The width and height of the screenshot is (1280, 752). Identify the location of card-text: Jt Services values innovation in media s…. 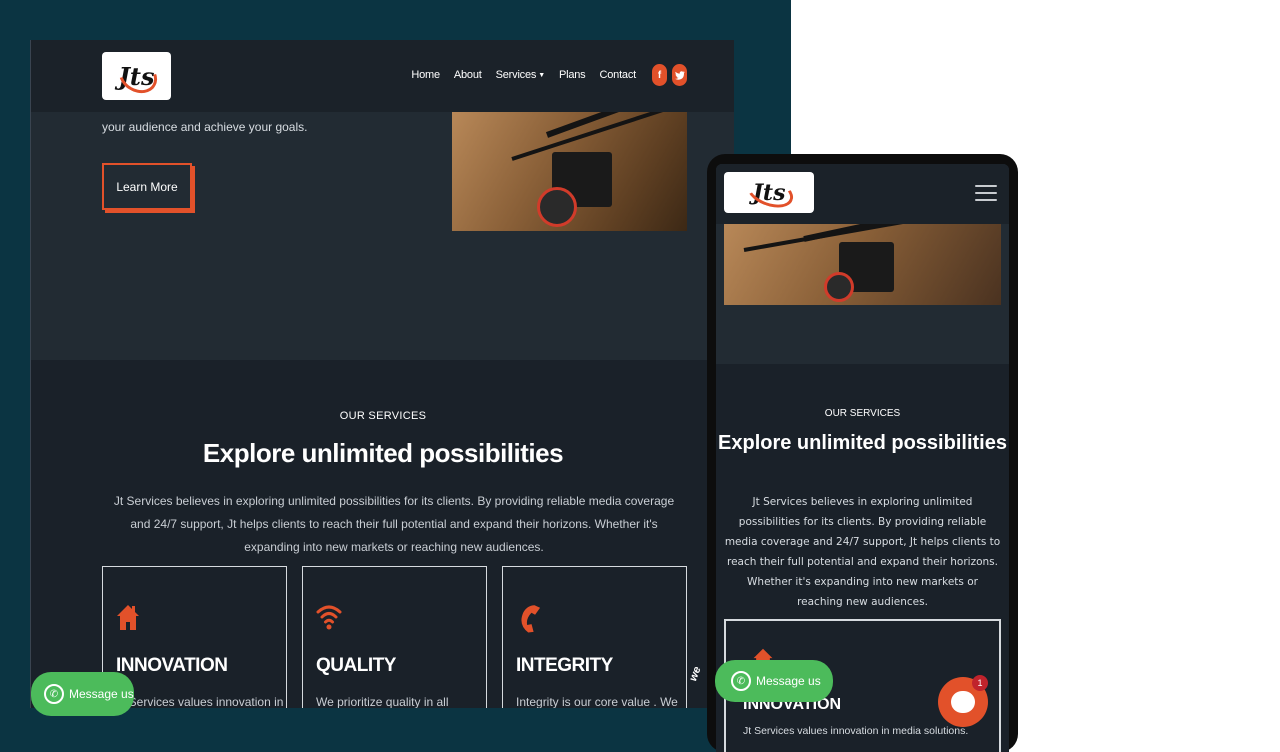
(856, 731).